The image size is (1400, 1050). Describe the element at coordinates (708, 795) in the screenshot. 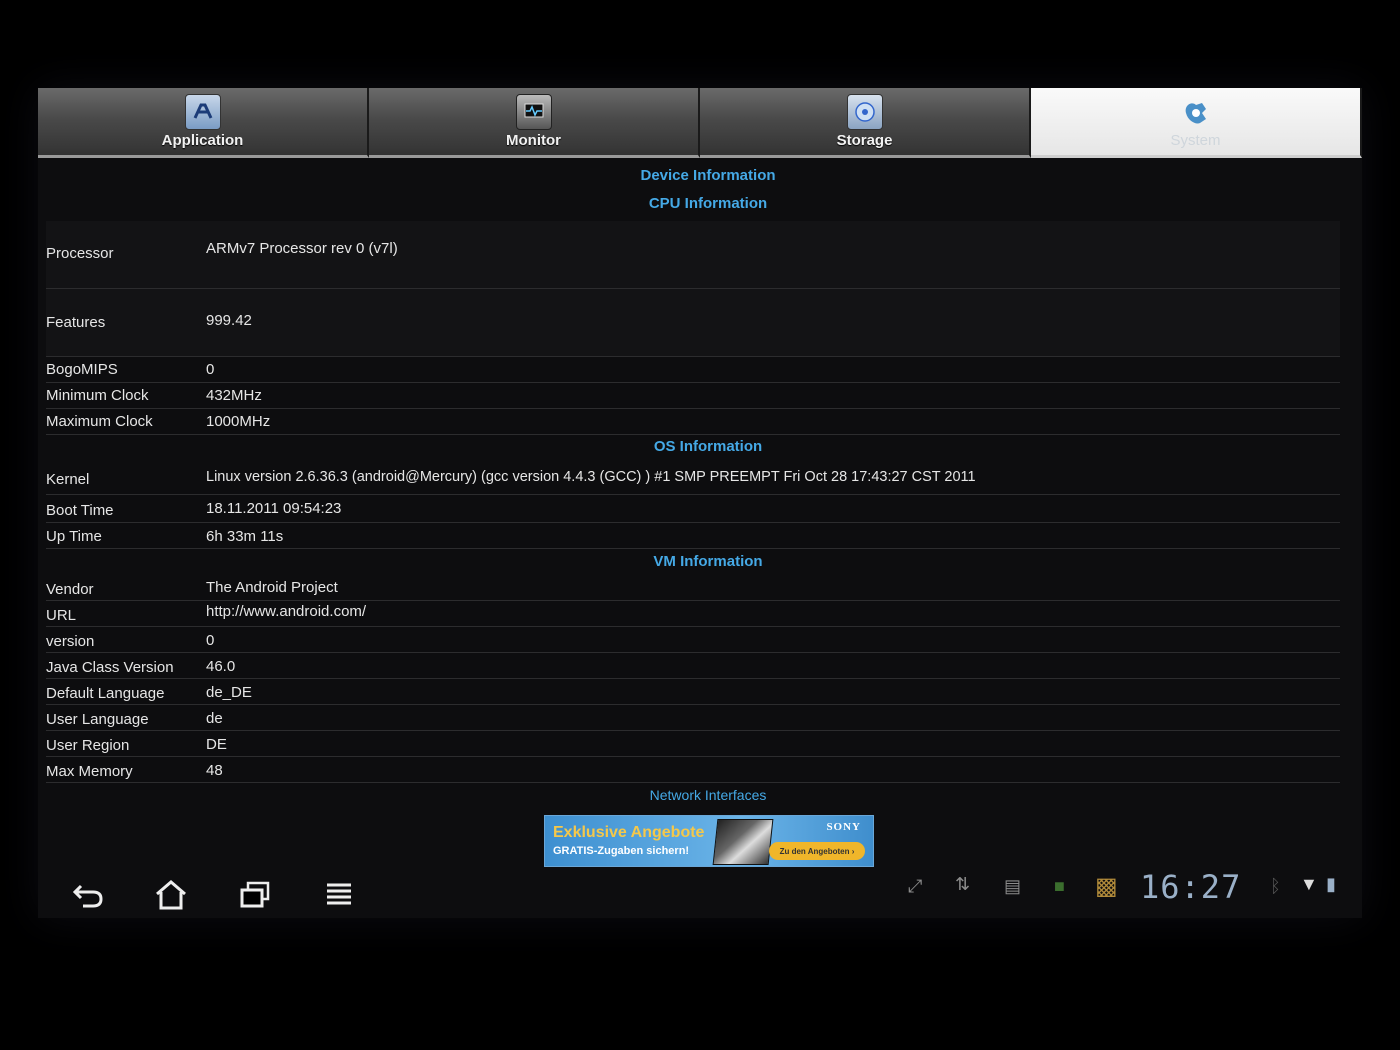

I see `section-network-interfaces: Network Interfaces` at that location.